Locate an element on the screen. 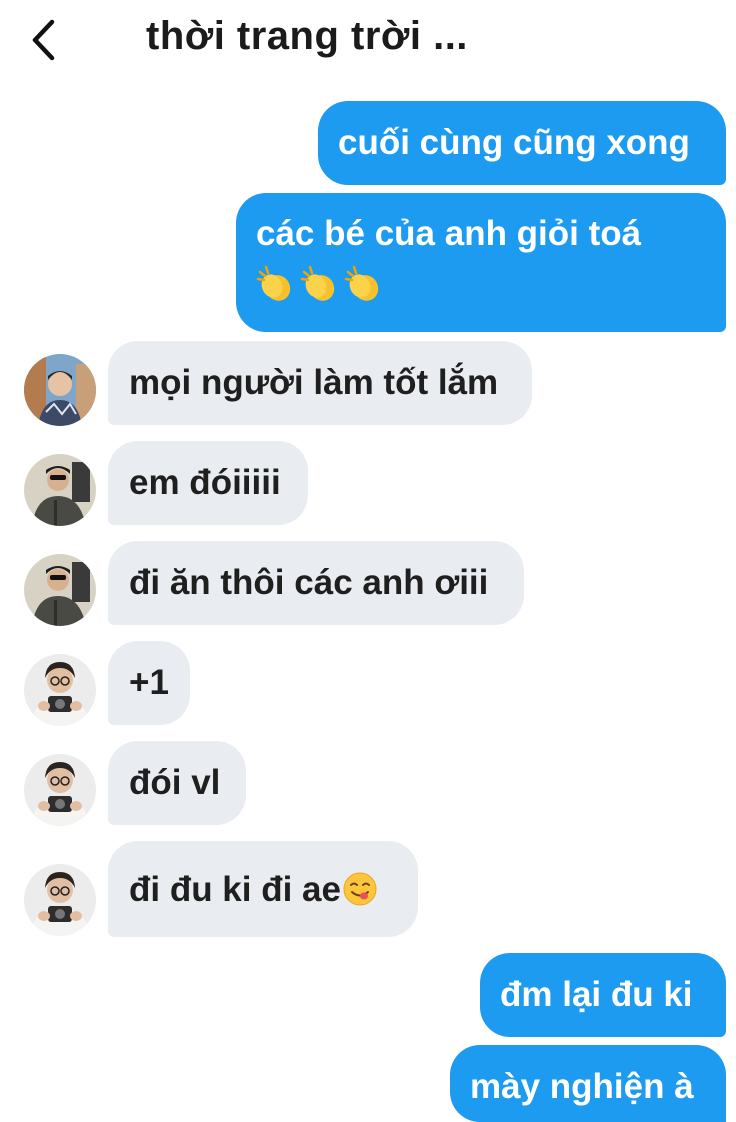 Image resolution: width=736 pixels, height=1122 pixels. message-bubble-outgoing: mày nghiện à is located at coordinates (588, 1083).